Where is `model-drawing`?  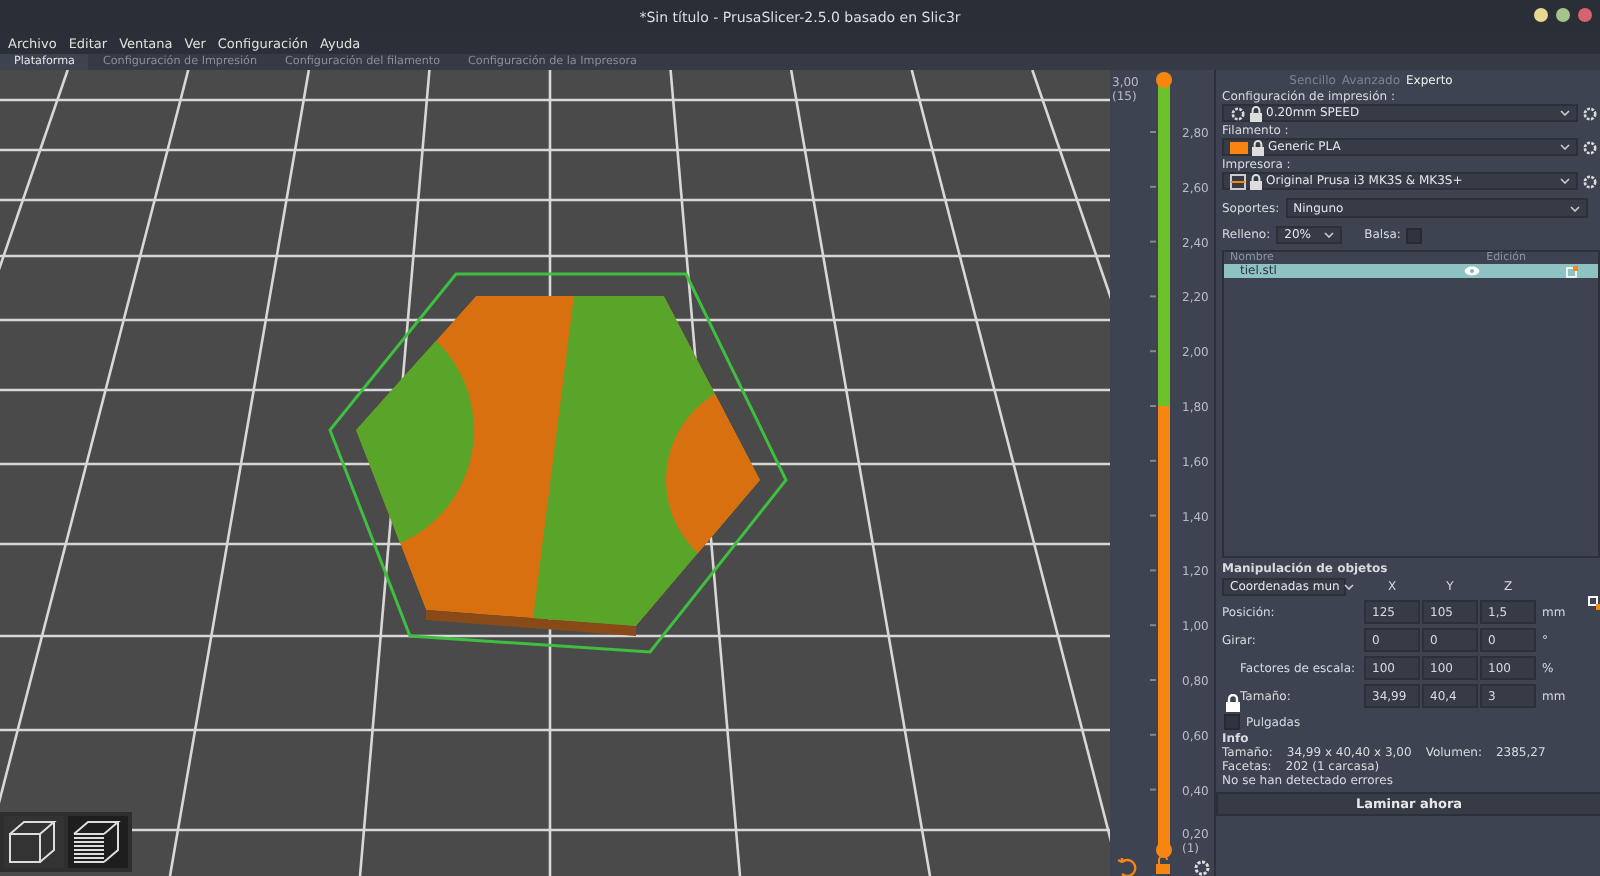 model-drawing is located at coordinates (558, 463).